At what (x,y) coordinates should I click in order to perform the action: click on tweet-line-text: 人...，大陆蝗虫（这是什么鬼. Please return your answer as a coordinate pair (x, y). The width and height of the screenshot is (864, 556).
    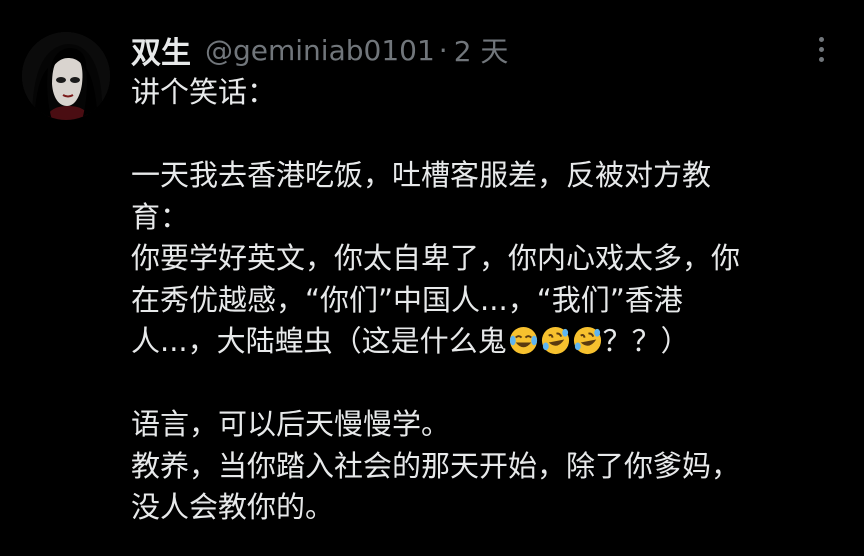
    Looking at the image, I should click on (319, 341).